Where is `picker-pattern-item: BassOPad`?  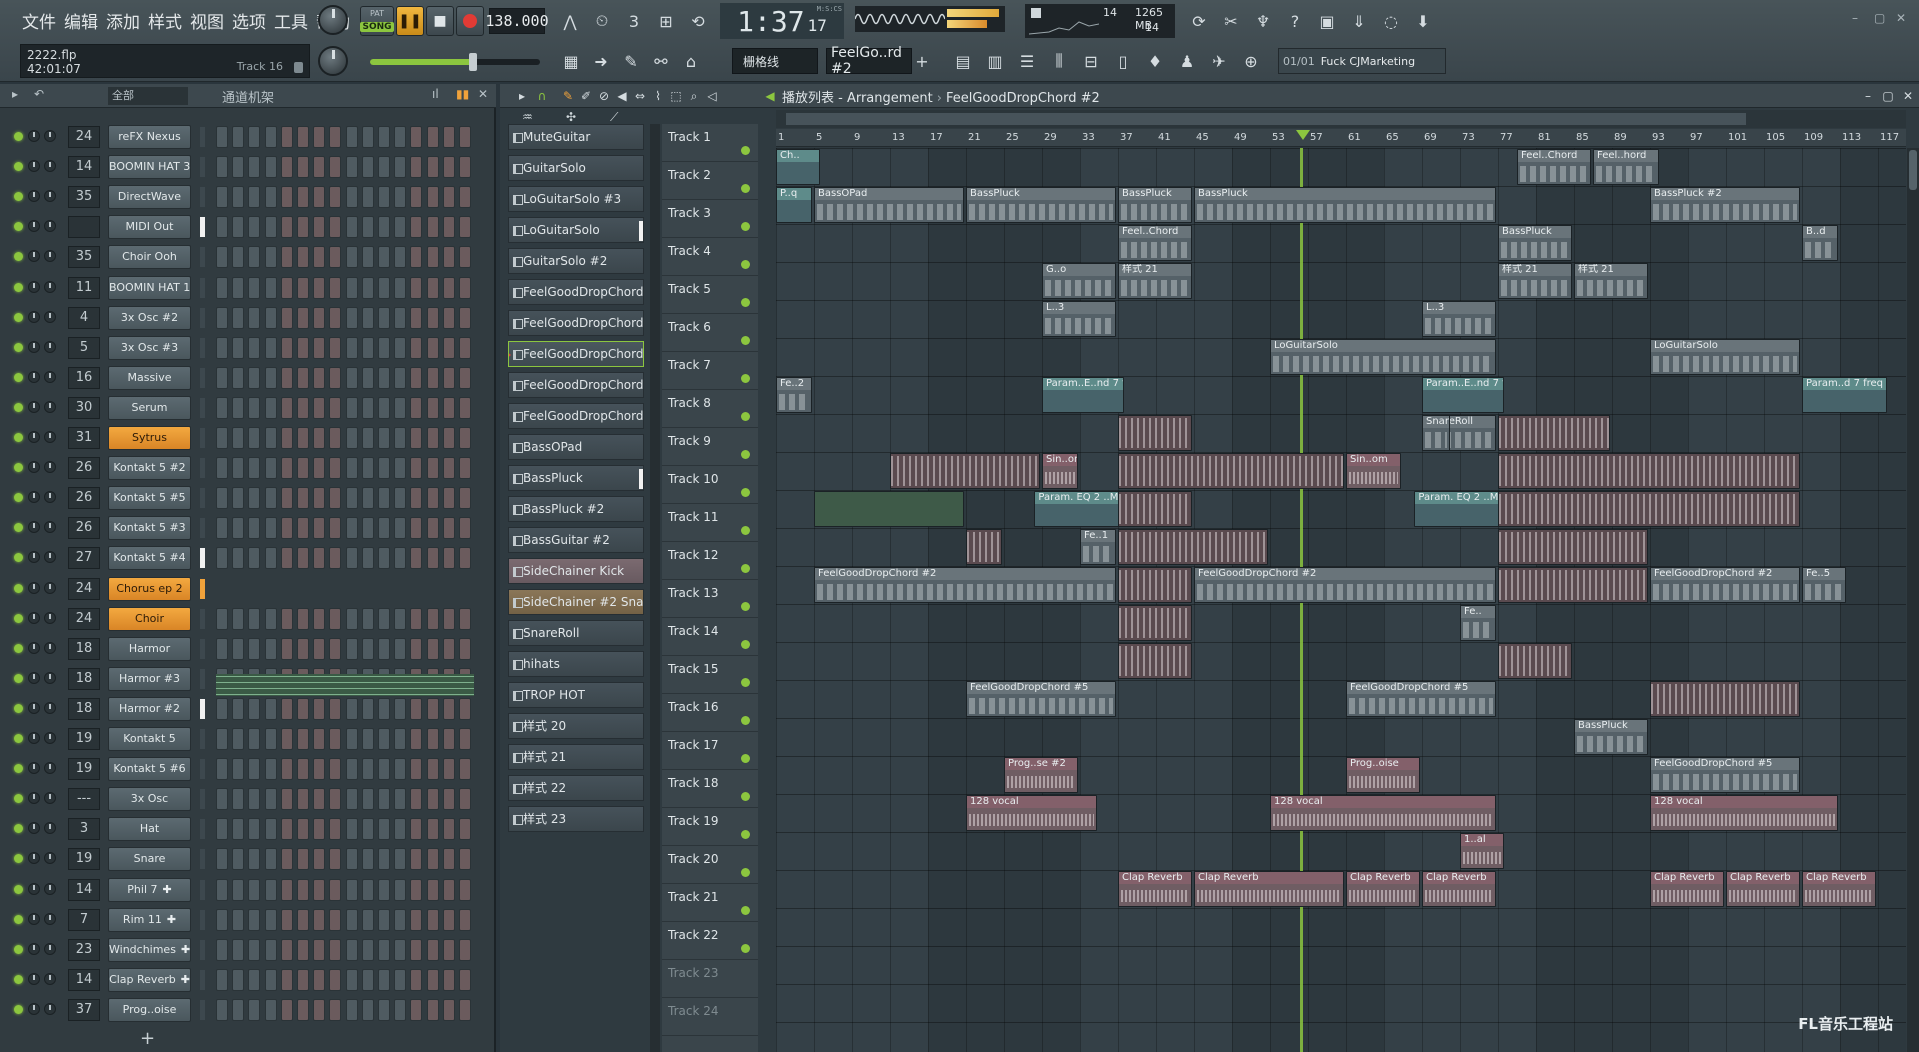
picker-pattern-item: BassOPad is located at coordinates (576, 447).